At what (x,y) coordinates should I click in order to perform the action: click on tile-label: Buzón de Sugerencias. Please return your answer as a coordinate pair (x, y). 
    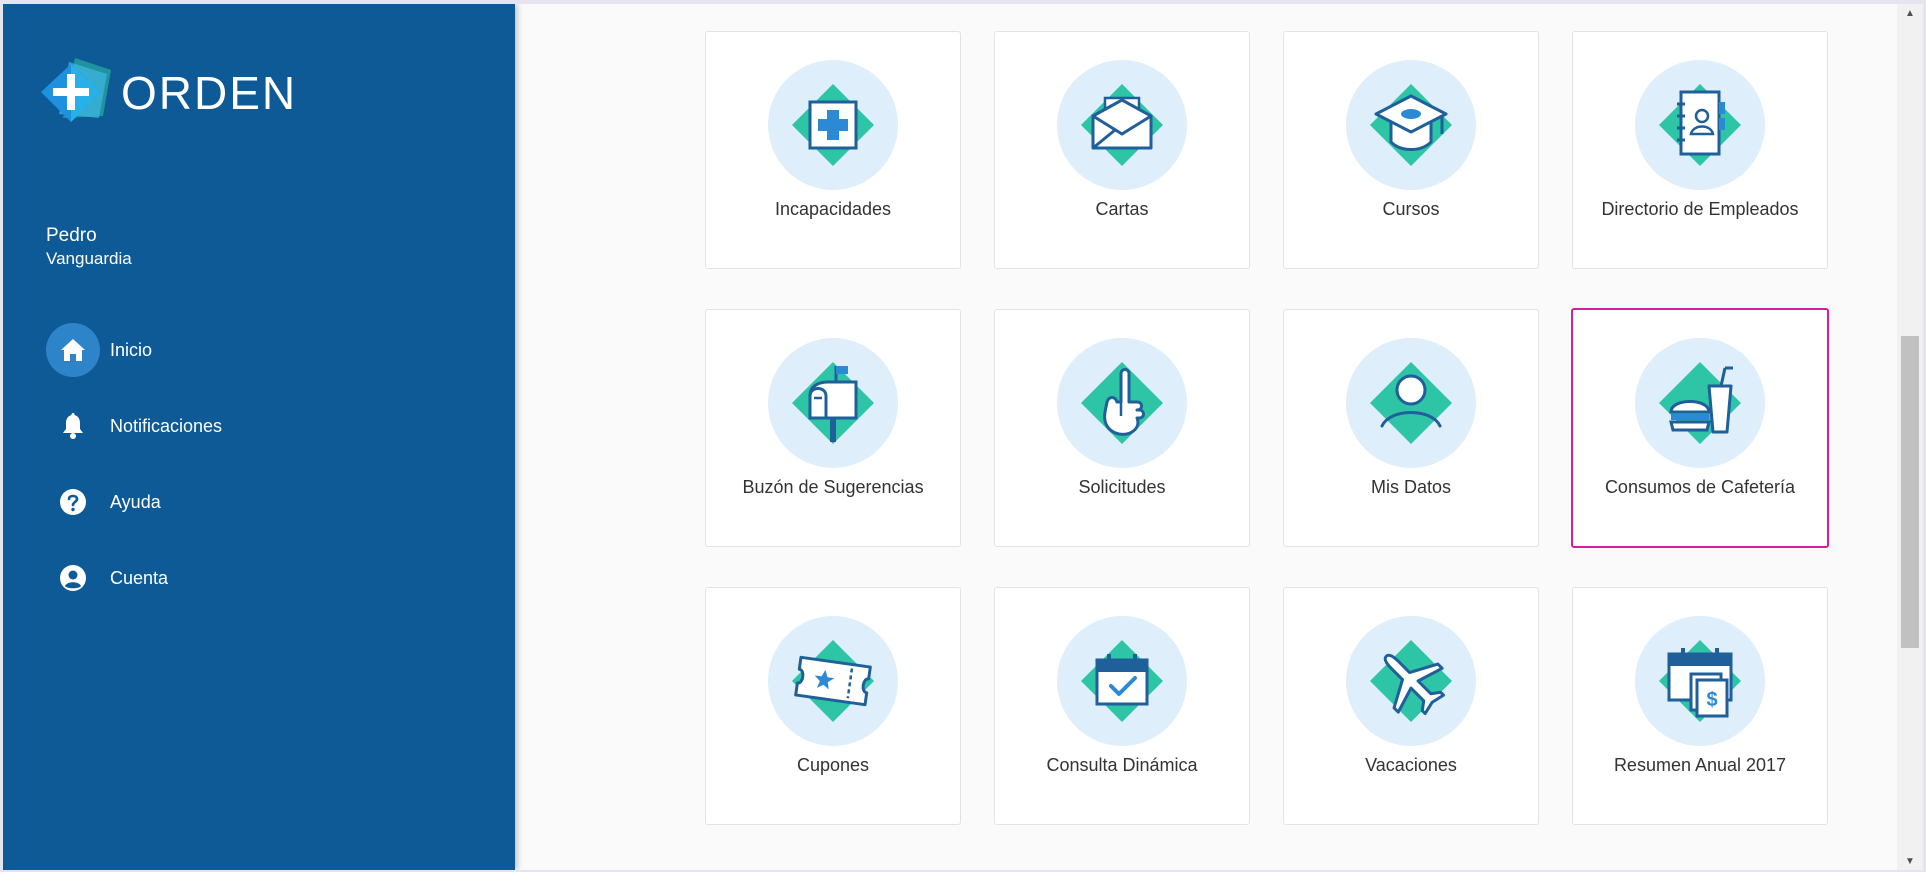
    Looking at the image, I should click on (833, 487).